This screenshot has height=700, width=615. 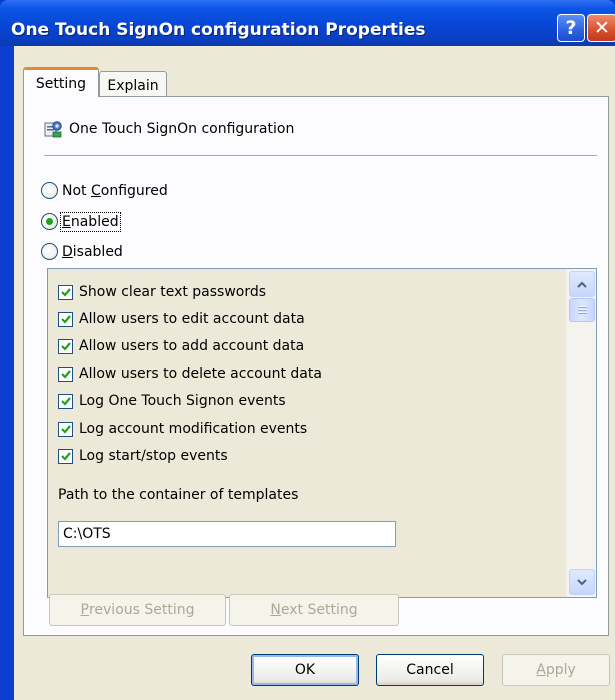 I want to click on checkbox-allow-edit: Allow users to edit account data, so click(x=181, y=319).